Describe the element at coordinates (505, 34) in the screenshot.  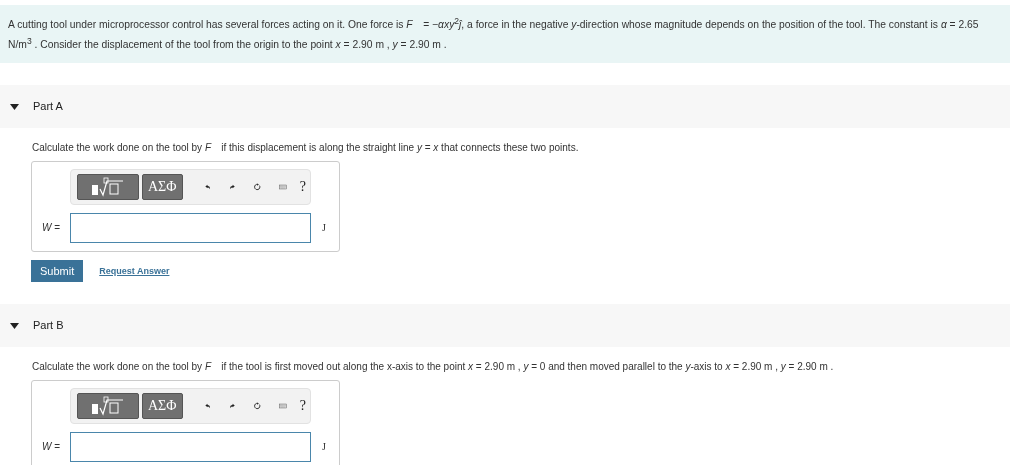
I see `problem-statement: A cutting tool under microprocessor control has several forces acting on it. One force is F⃗ = −αxy$^{2}$ĵ, a force in the negative y-direction whose magnitude depends on the position of the tool. The constant is α = 2.65 N/m$^{3}$ . Consider the displacement of the tool from the origin to the point x = 2.90 m , y = 2.90 m .` at that location.